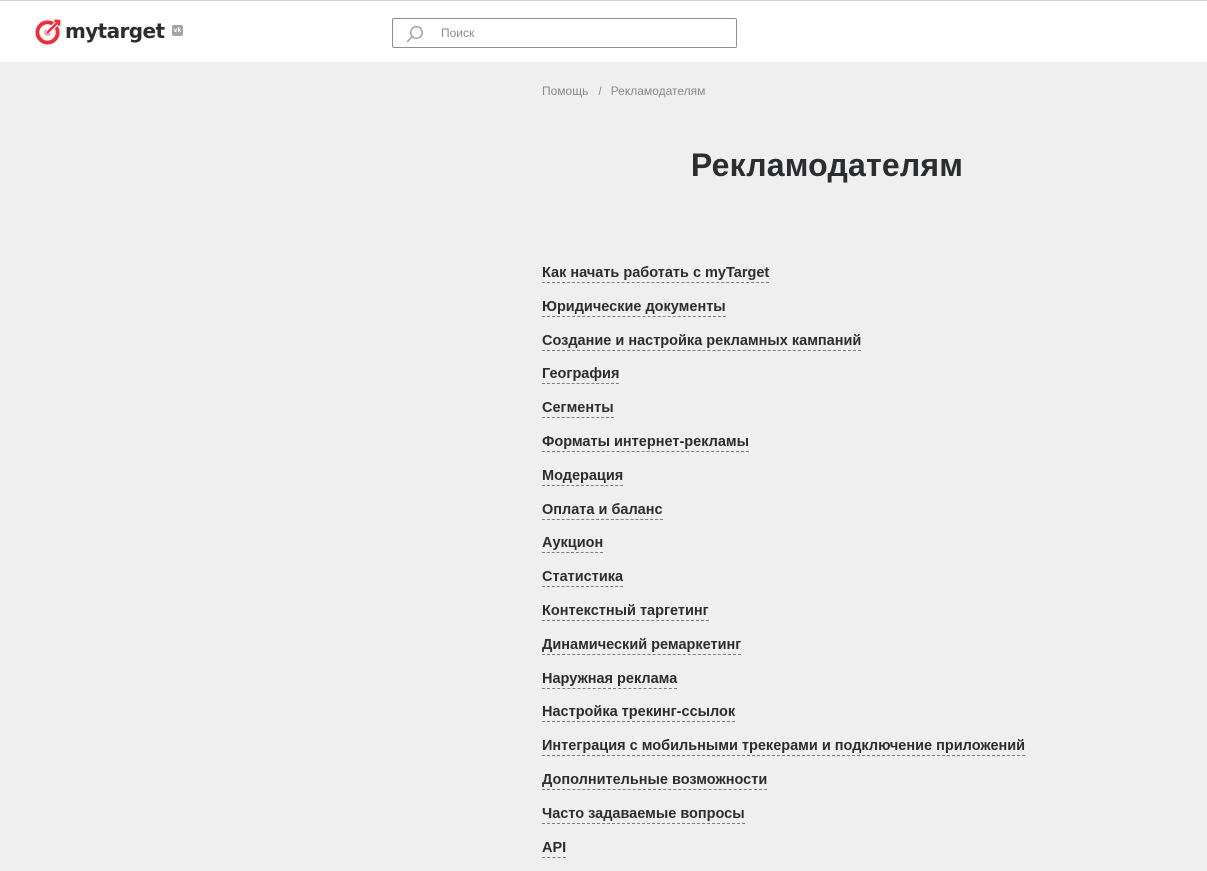 The width and height of the screenshot is (1207, 871). Describe the element at coordinates (783, 618) in the screenshot. I see `list-item: Контекстный таргетинг` at that location.